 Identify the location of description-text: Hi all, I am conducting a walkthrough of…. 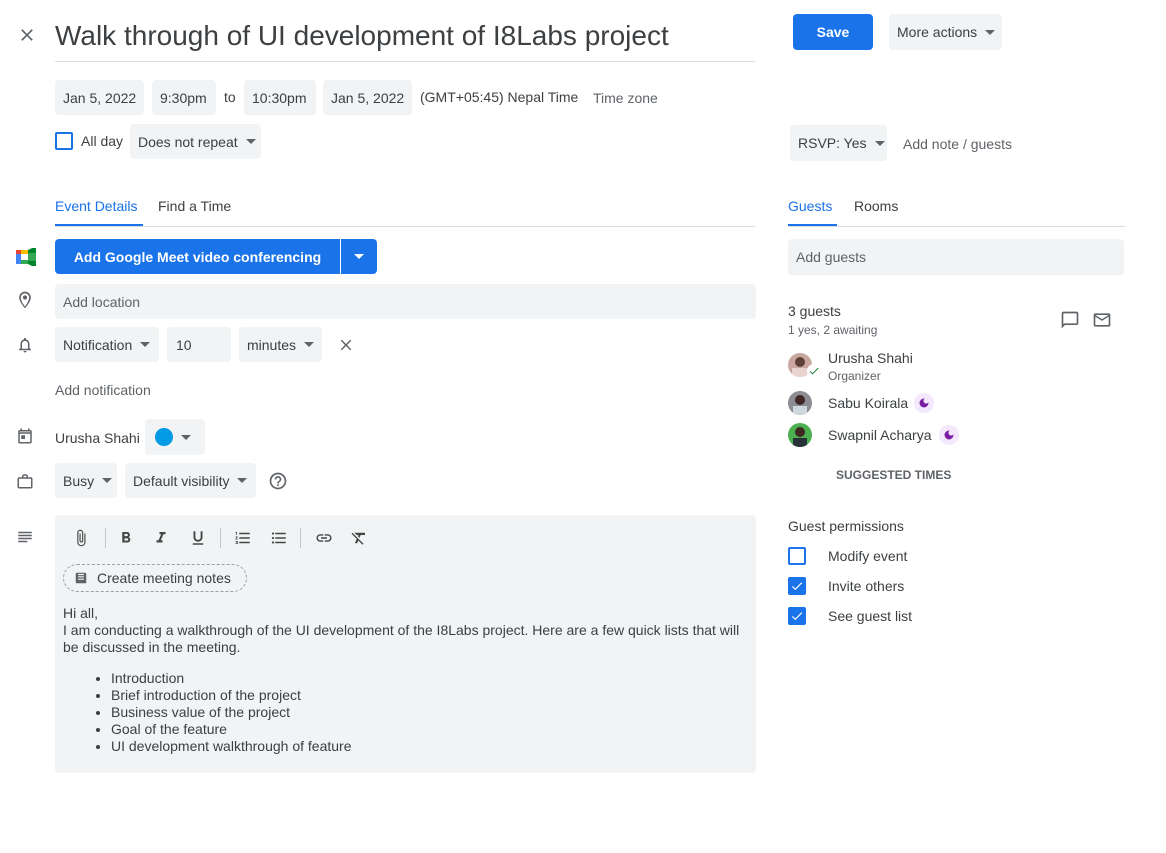
(406, 680).